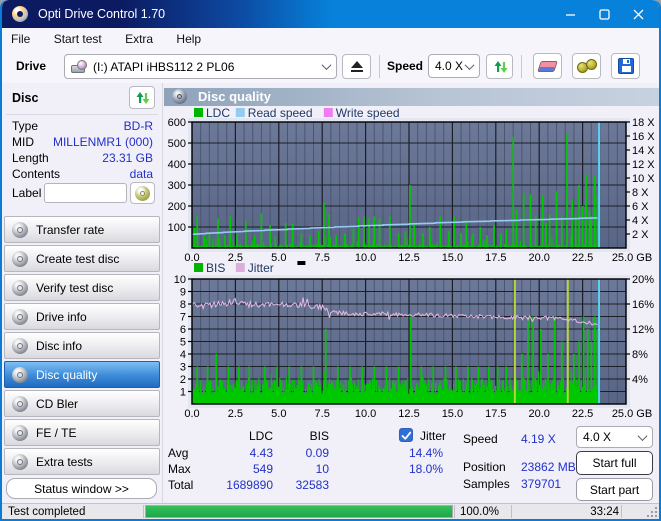  Describe the element at coordinates (142, 97) in the screenshot. I see `disc-refresh-button` at that location.